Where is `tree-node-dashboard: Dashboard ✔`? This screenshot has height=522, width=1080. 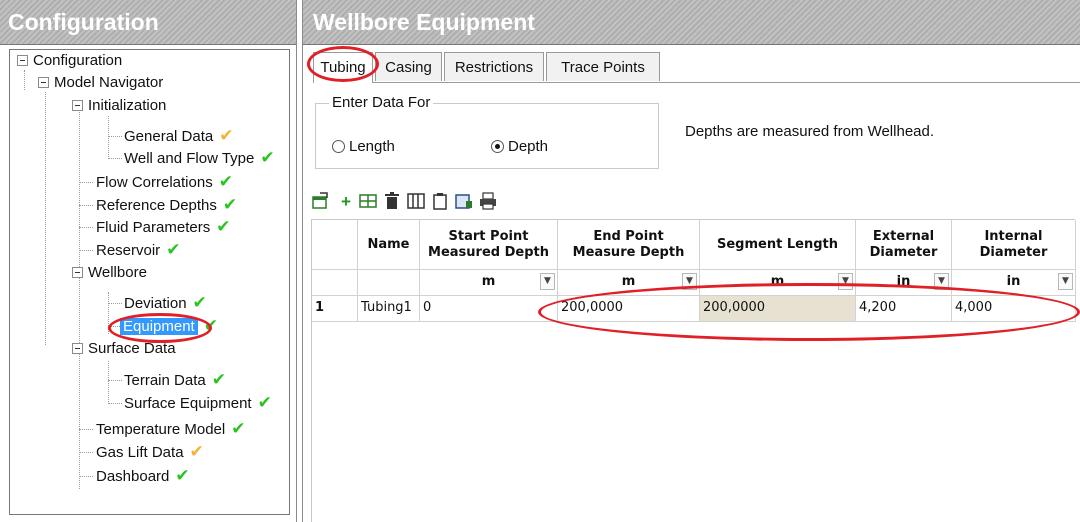
tree-node-dashboard: Dashboard ✔ is located at coordinates (143, 476).